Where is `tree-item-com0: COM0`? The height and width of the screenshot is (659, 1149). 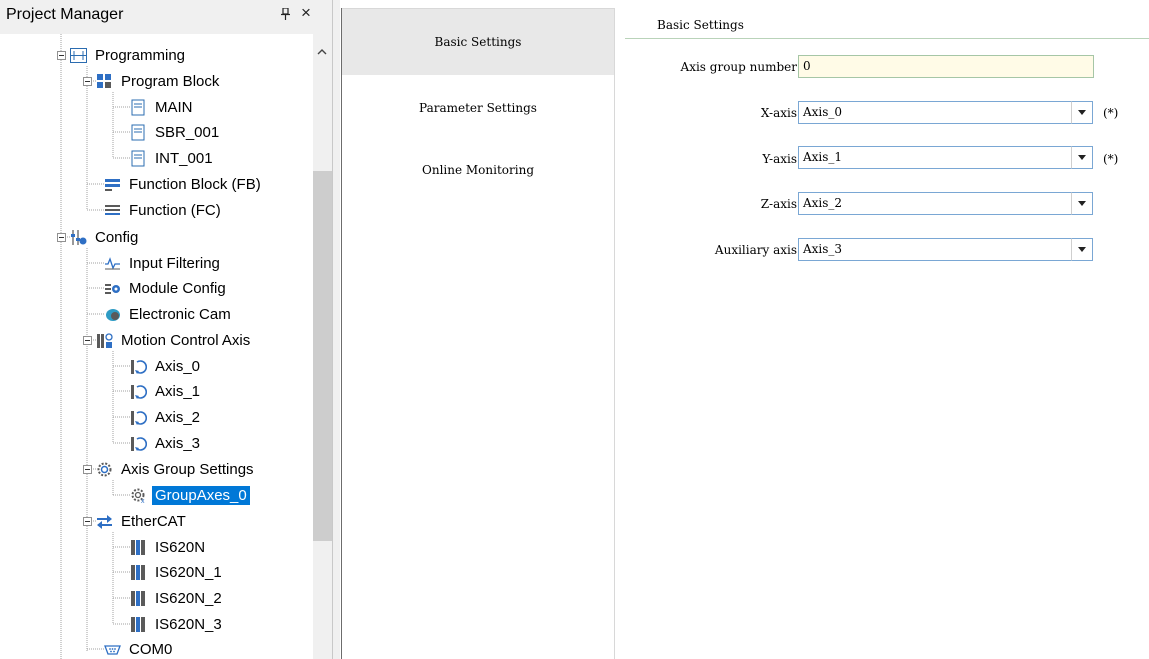
tree-item-com0: COM0 is located at coordinates (139, 647).